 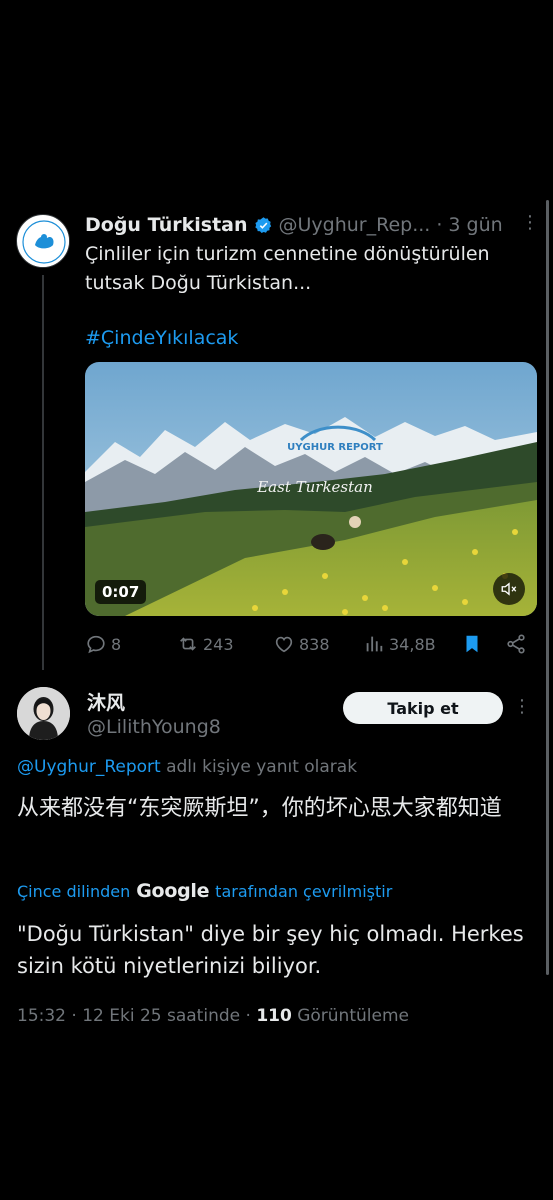 I want to click on views-button: 34,8B, so click(x=412, y=644).